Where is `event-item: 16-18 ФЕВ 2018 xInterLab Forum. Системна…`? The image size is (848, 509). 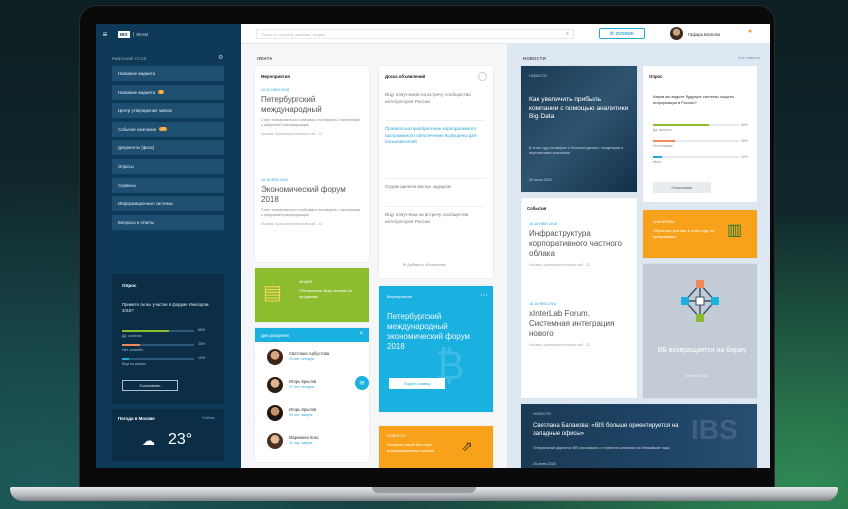 event-item: 16-18 ФЕВ 2018 xInterLab Forum. Системна… is located at coordinates (580, 325).